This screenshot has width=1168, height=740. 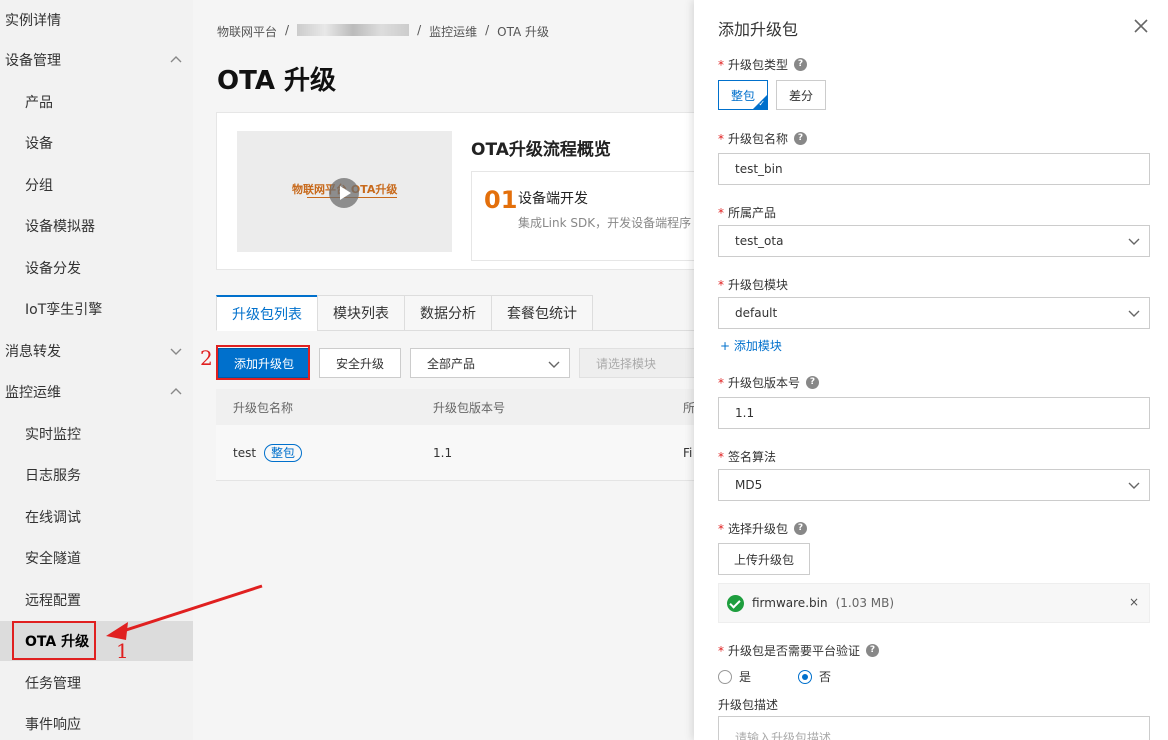 I want to click on add-module-link: + 添加模块, so click(x=751, y=345).